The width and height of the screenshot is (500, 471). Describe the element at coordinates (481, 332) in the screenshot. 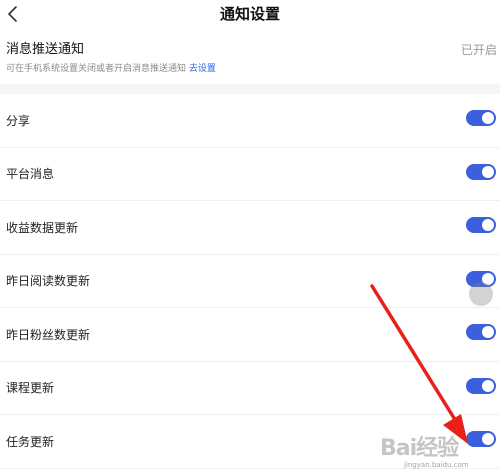

I see `toggle-switch-yesterday-followers` at that location.